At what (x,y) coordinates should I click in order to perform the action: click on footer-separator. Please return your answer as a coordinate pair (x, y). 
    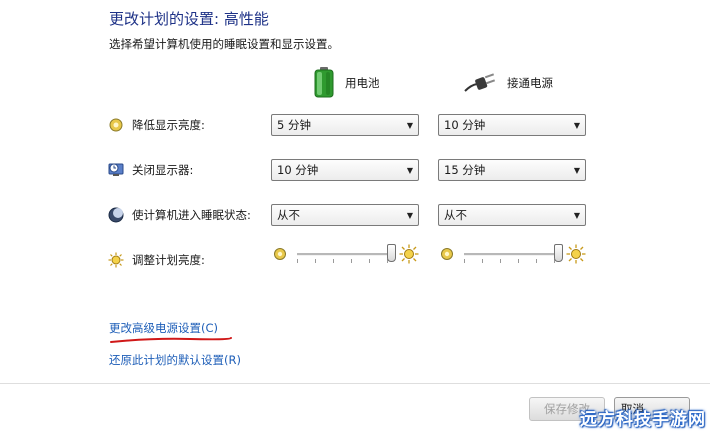
    Looking at the image, I should click on (355, 383).